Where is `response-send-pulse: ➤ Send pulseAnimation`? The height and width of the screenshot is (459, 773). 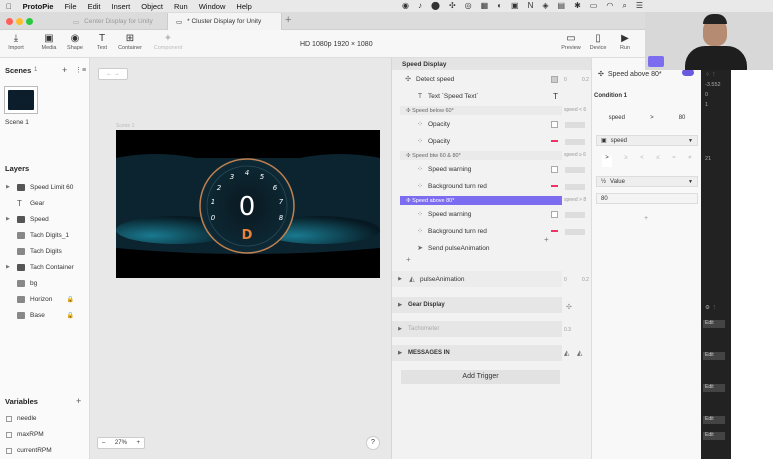
response-send-pulse: ➤ Send pulseAnimation is located at coordinates (477, 248).